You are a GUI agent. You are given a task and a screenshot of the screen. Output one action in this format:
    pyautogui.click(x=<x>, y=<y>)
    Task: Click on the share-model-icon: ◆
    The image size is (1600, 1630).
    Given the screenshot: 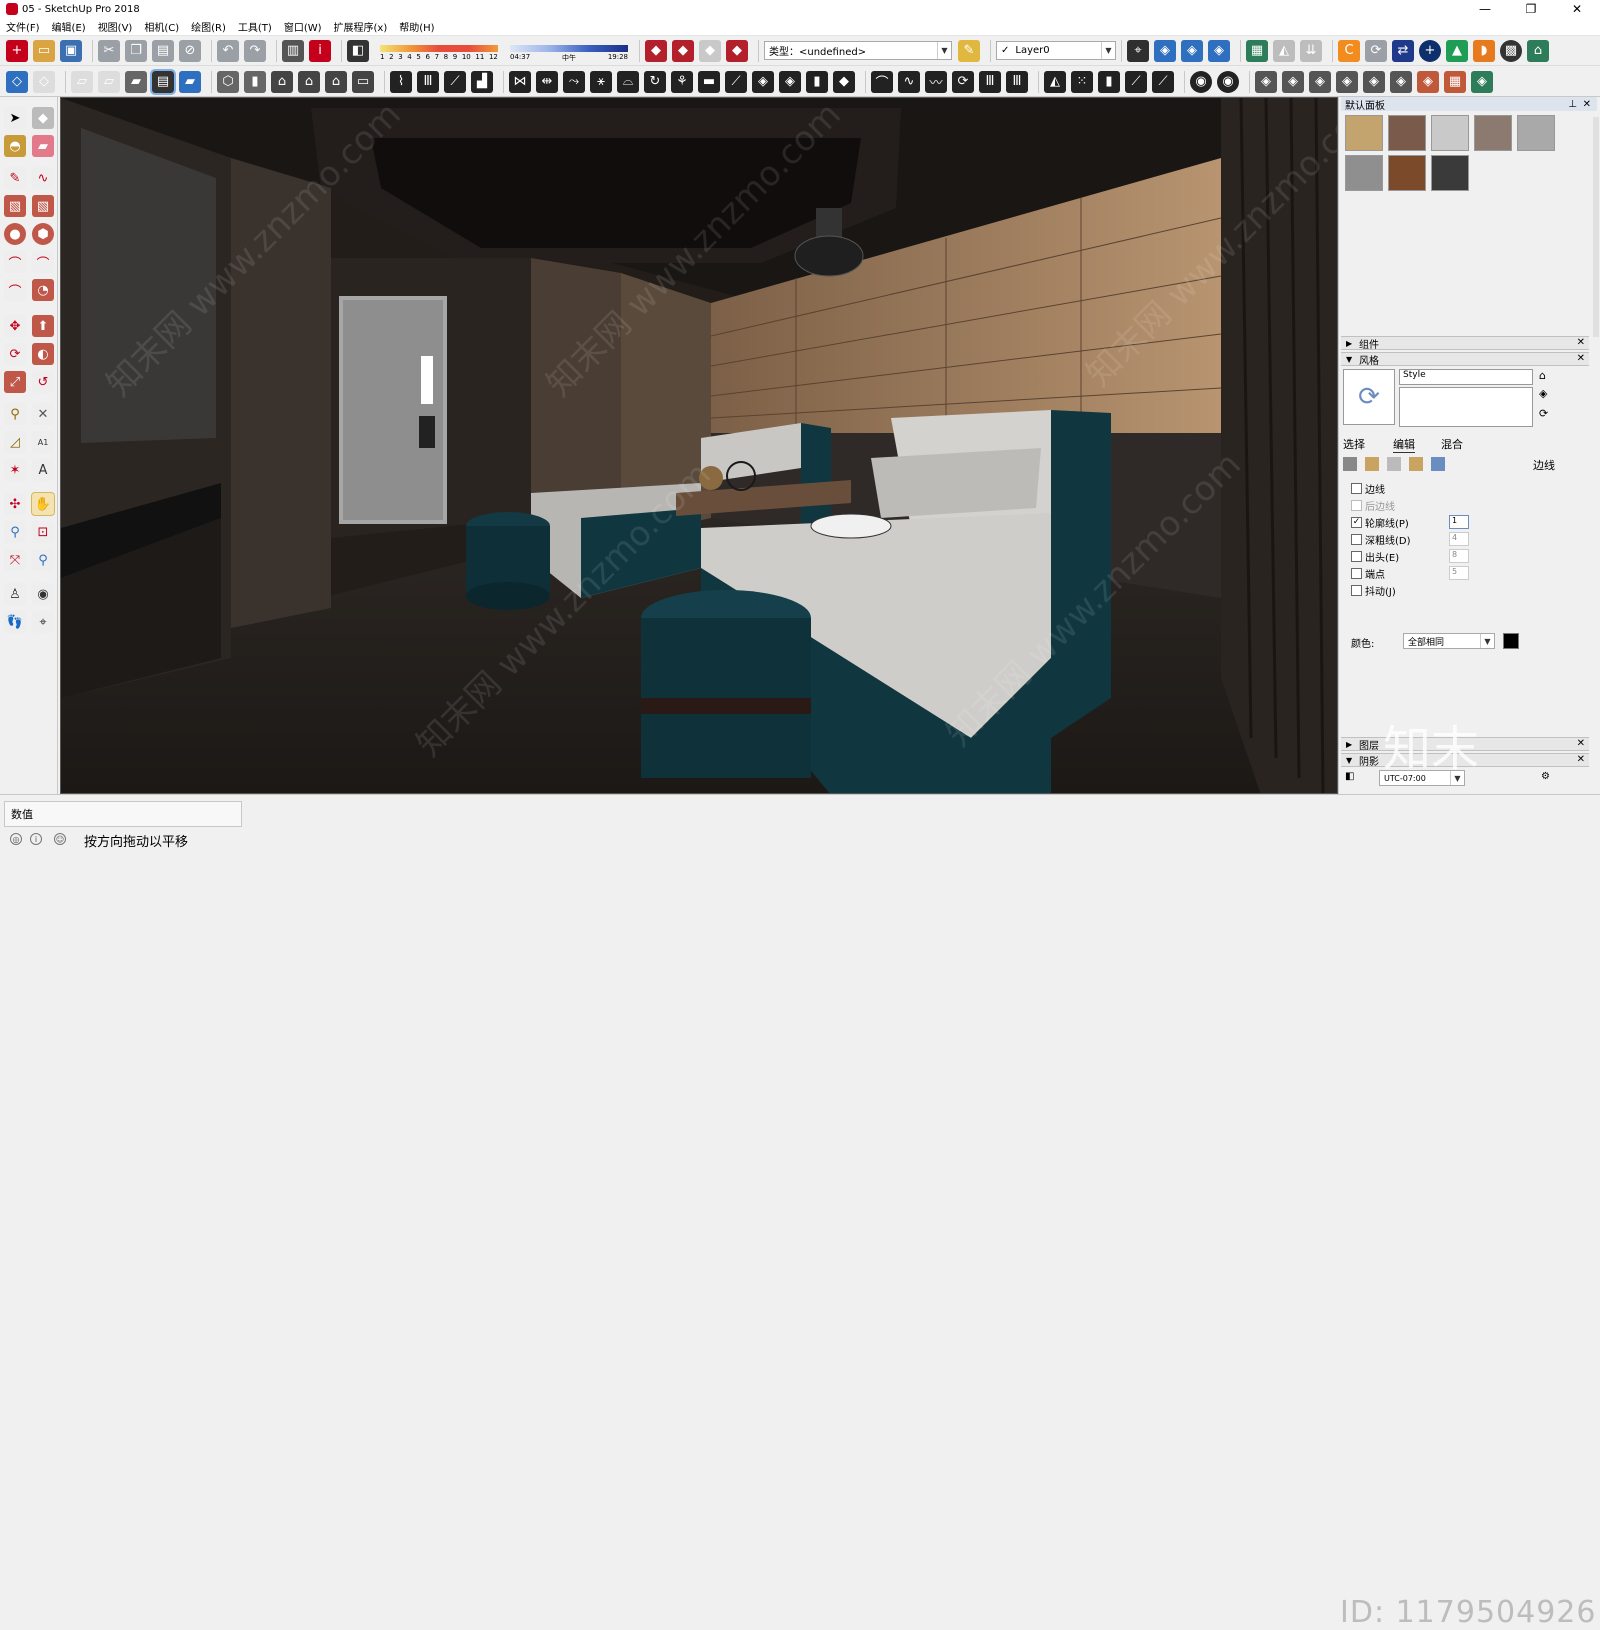 What is the action you would take?
    pyautogui.click(x=683, y=50)
    